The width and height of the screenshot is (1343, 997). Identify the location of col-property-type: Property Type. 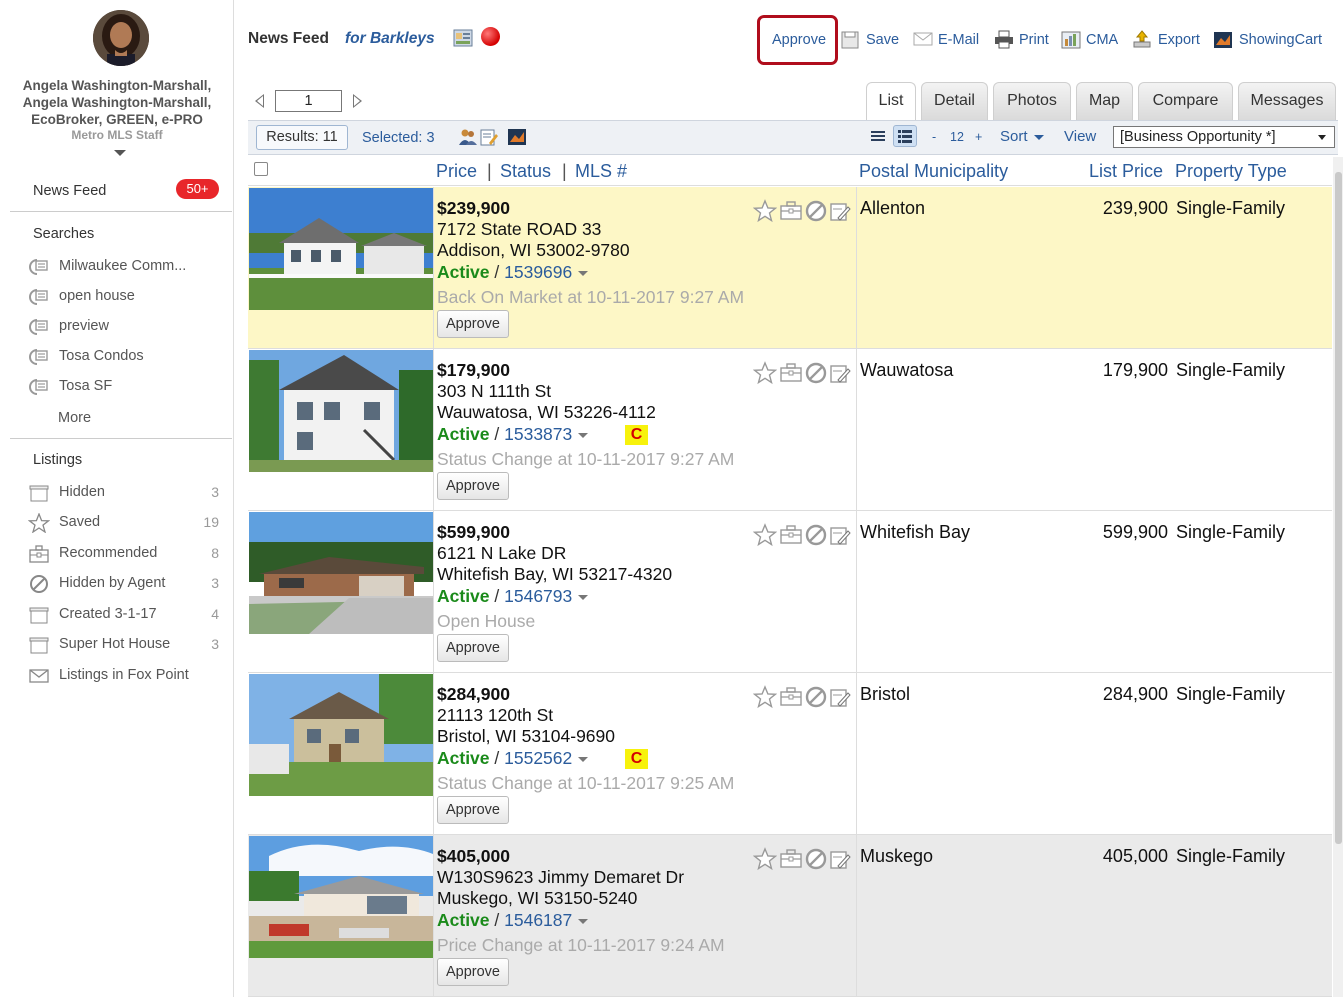
(1231, 171).